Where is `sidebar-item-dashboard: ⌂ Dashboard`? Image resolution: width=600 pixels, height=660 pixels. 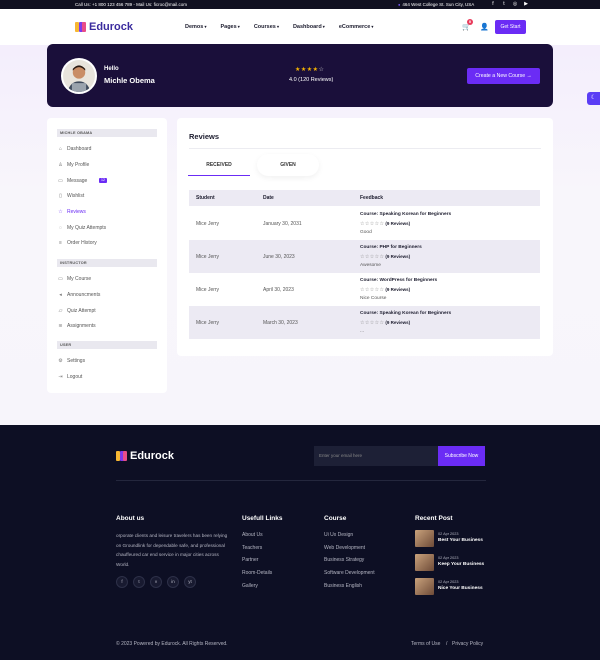 sidebar-item-dashboard: ⌂ Dashboard is located at coordinates (74, 149).